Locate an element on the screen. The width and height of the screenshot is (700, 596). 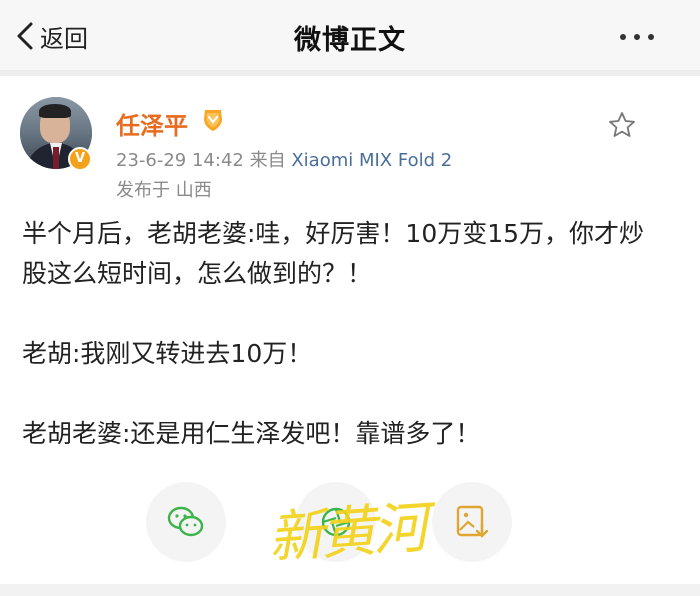
source-prefix: 来自 is located at coordinates (267, 160).